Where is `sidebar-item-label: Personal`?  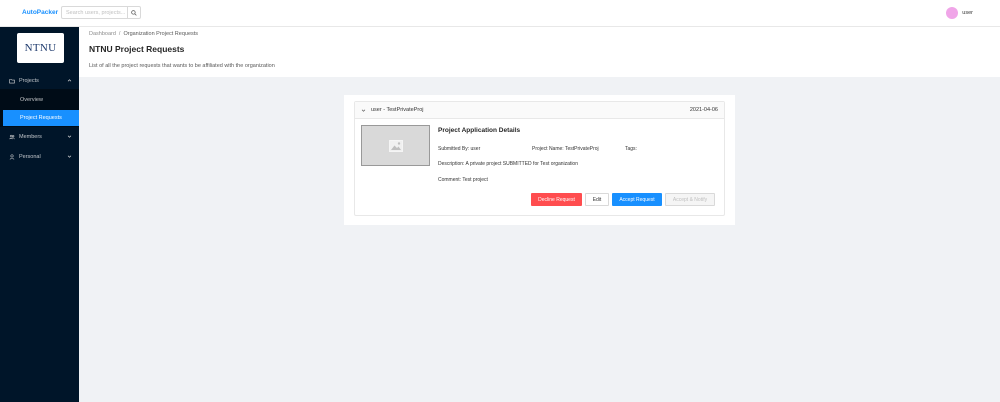
sidebar-item-label: Personal is located at coordinates (30, 156).